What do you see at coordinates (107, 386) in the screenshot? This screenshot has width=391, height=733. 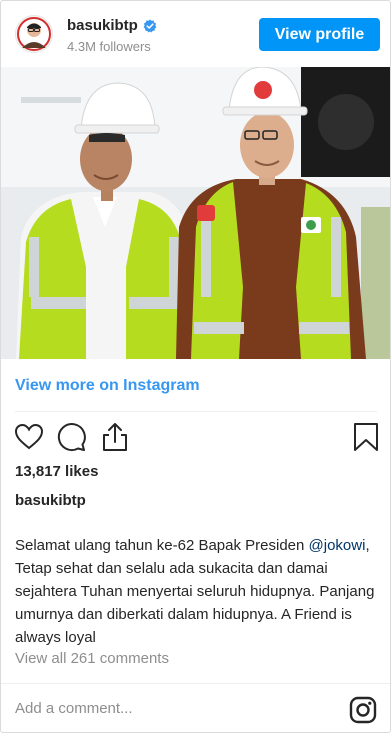 I see `view-more-link: View more on Instagram` at bounding box center [107, 386].